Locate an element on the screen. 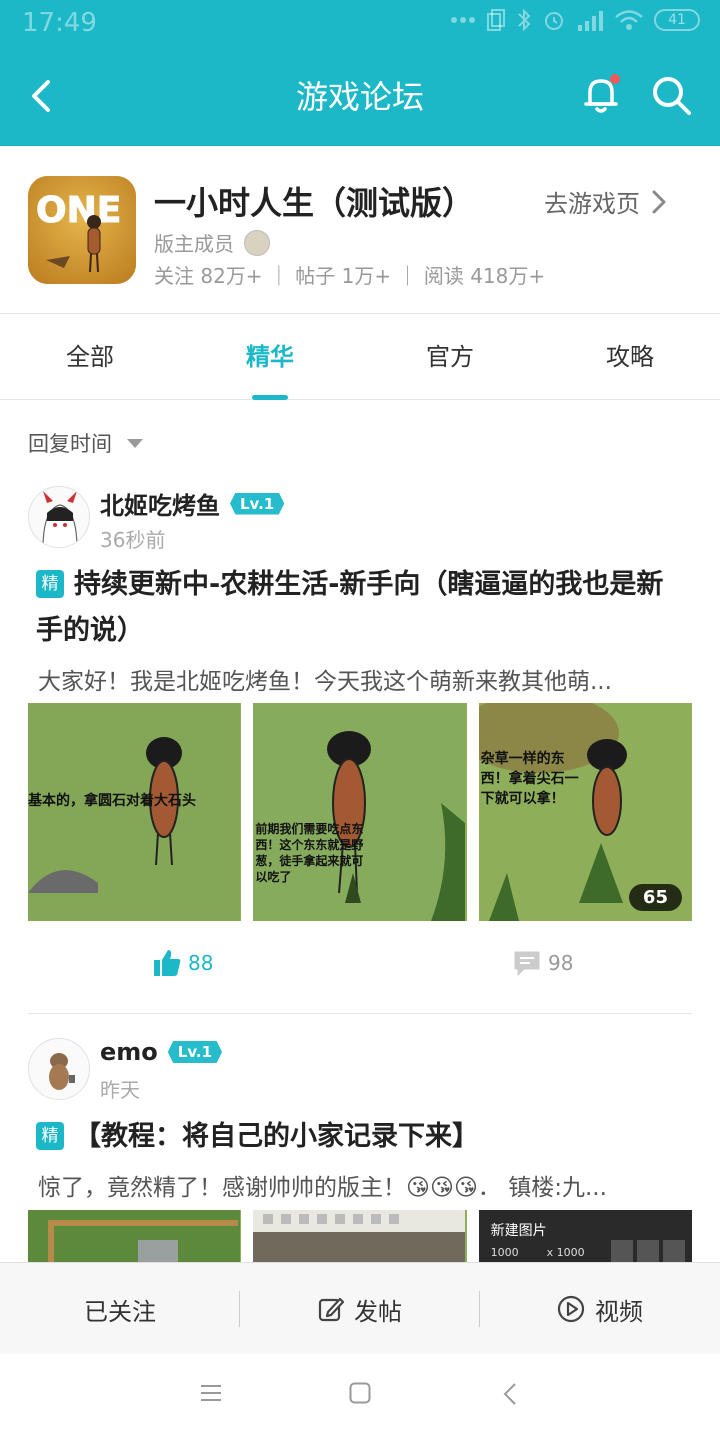 Image resolution: width=720 pixels, height=1440 pixels. post-image: 基本的，拿圆石对着大石头 is located at coordinates (135, 812).